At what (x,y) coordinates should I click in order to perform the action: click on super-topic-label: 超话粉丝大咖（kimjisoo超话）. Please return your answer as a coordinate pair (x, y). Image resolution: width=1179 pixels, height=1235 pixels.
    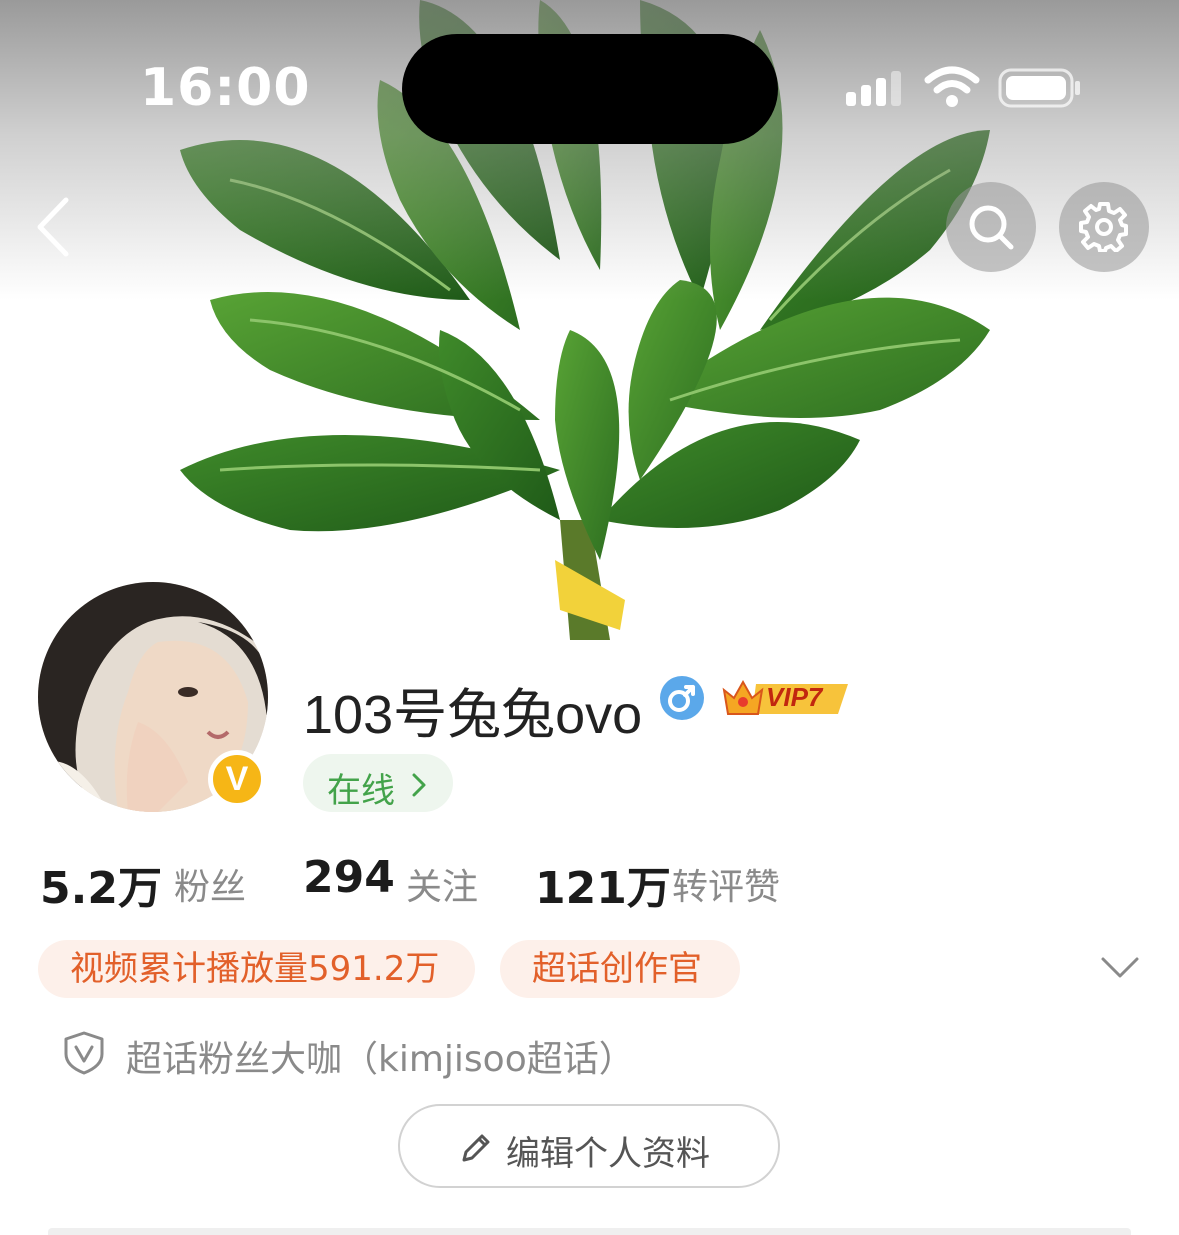
    Looking at the image, I should click on (380, 1056).